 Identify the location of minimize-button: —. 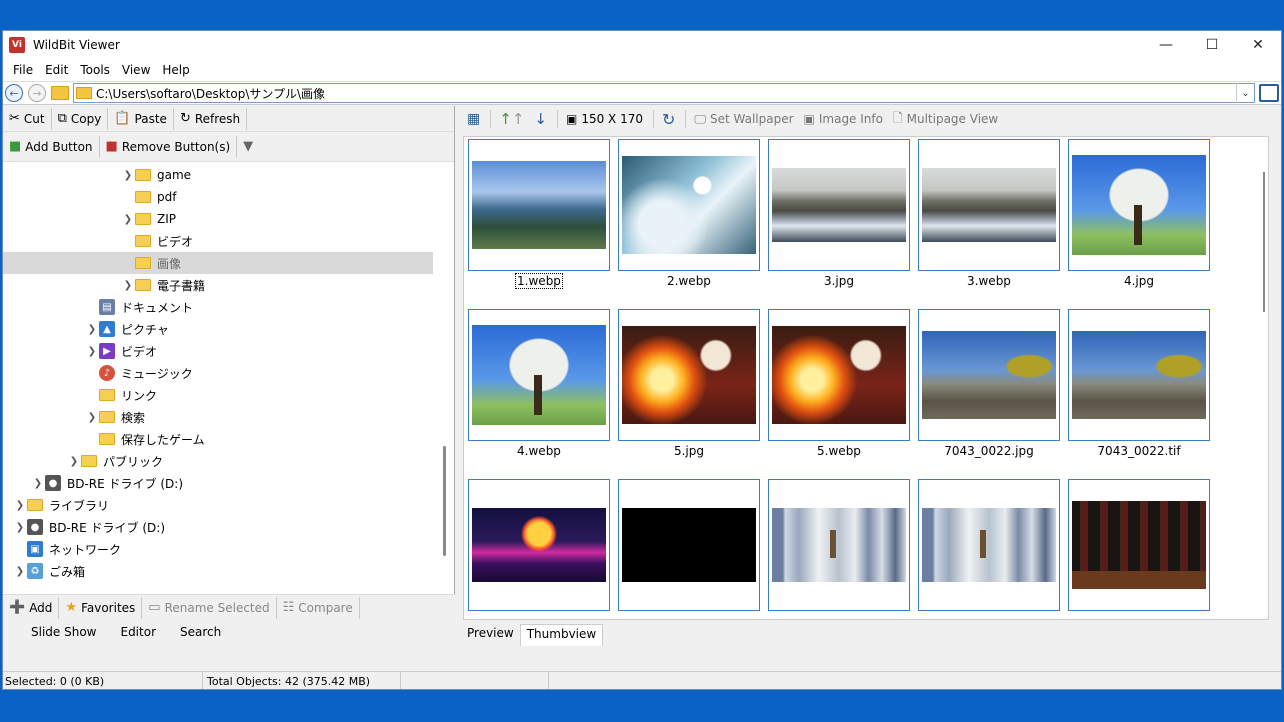
(1166, 45).